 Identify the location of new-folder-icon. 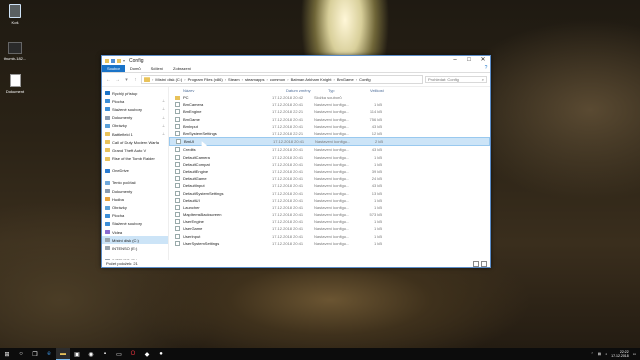
(119, 60).